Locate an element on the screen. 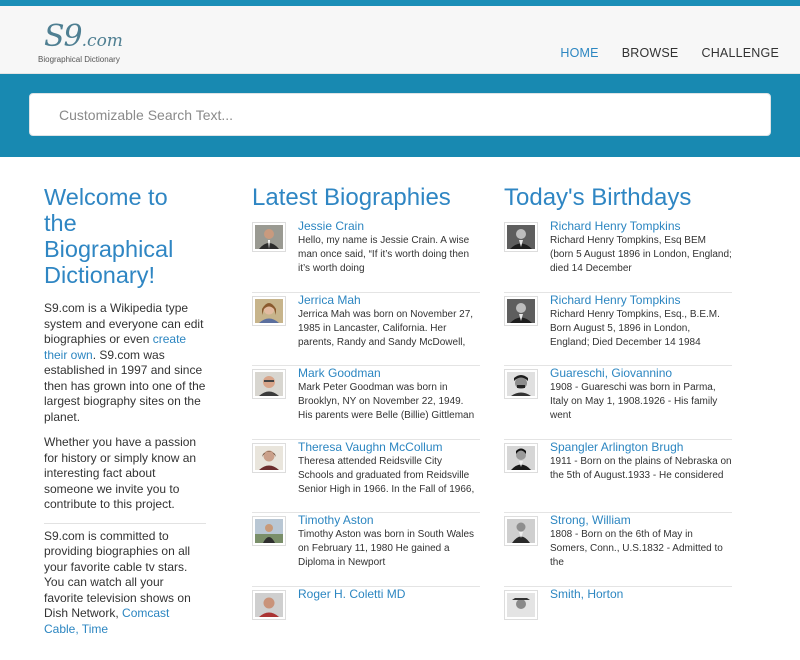  biography-link: Jessie Crain is located at coordinates (331, 226).